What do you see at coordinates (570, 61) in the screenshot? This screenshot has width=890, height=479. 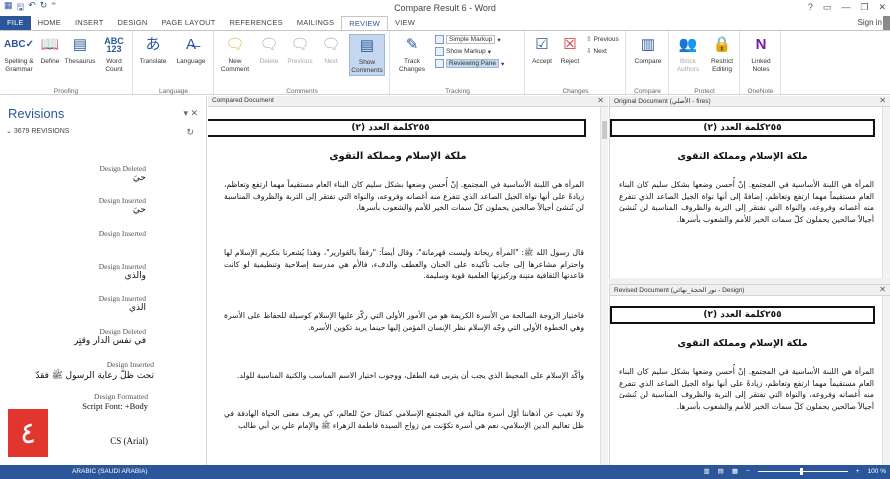 I see `reject-label: Reject` at bounding box center [570, 61].